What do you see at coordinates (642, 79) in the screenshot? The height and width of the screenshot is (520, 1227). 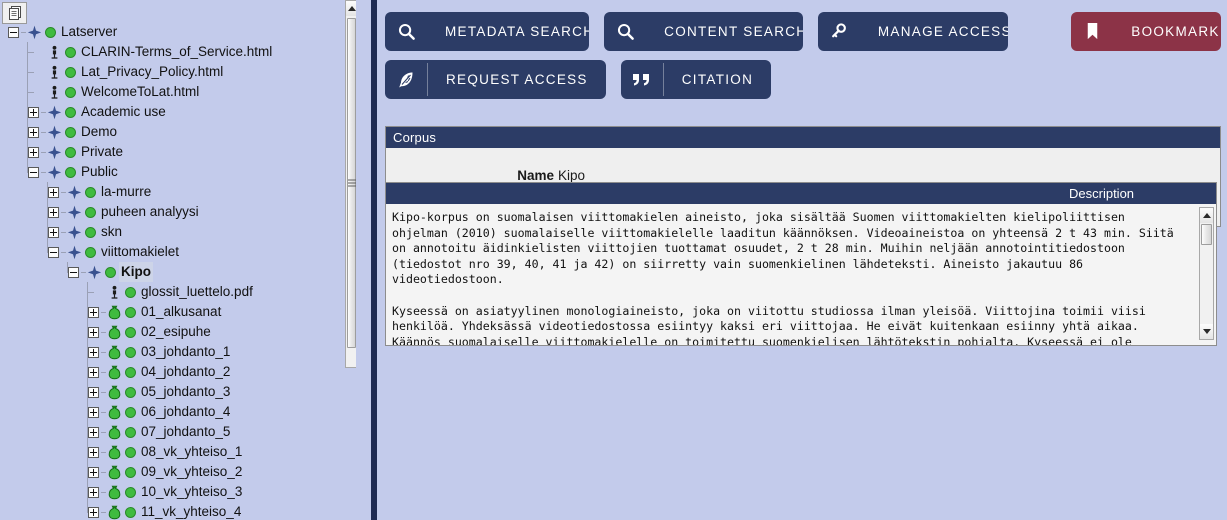 I see `quote-icon` at bounding box center [642, 79].